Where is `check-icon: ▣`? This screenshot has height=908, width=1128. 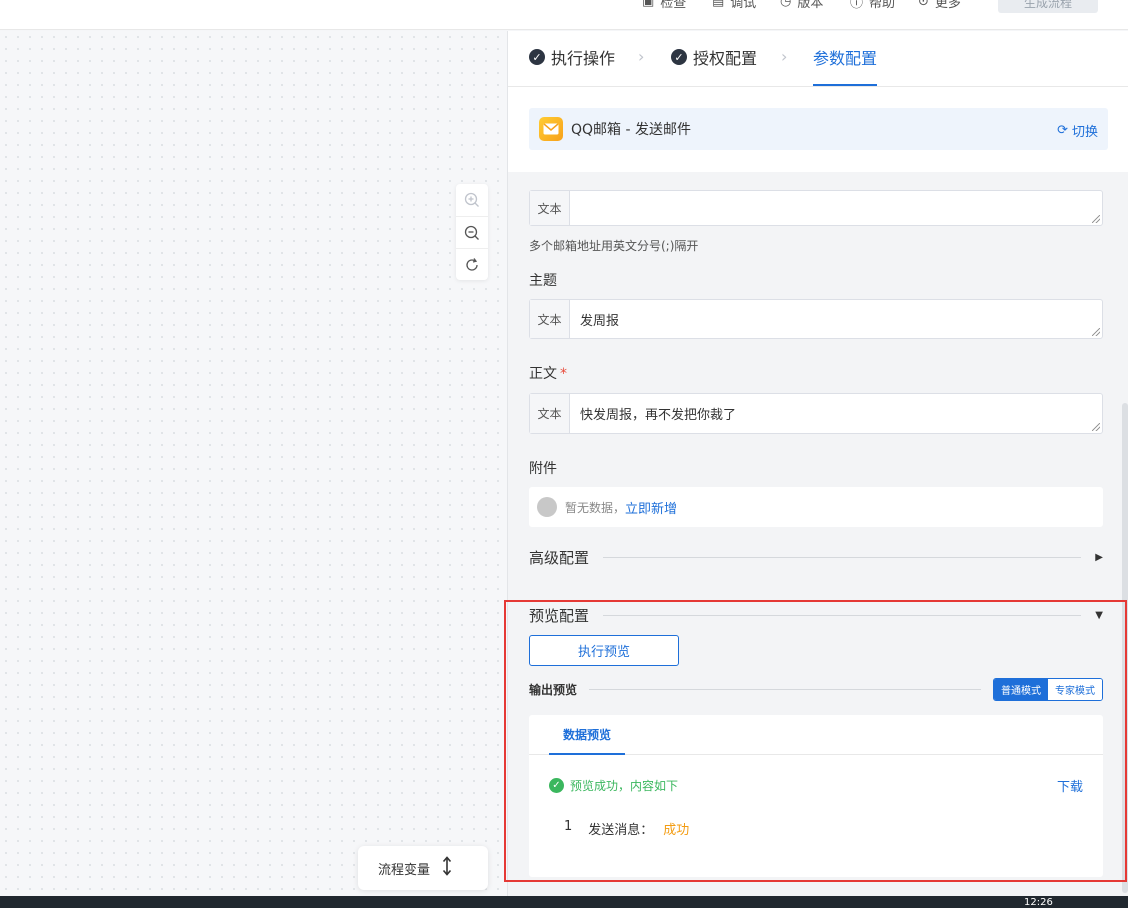
check-icon: ▣ is located at coordinates (648, 4).